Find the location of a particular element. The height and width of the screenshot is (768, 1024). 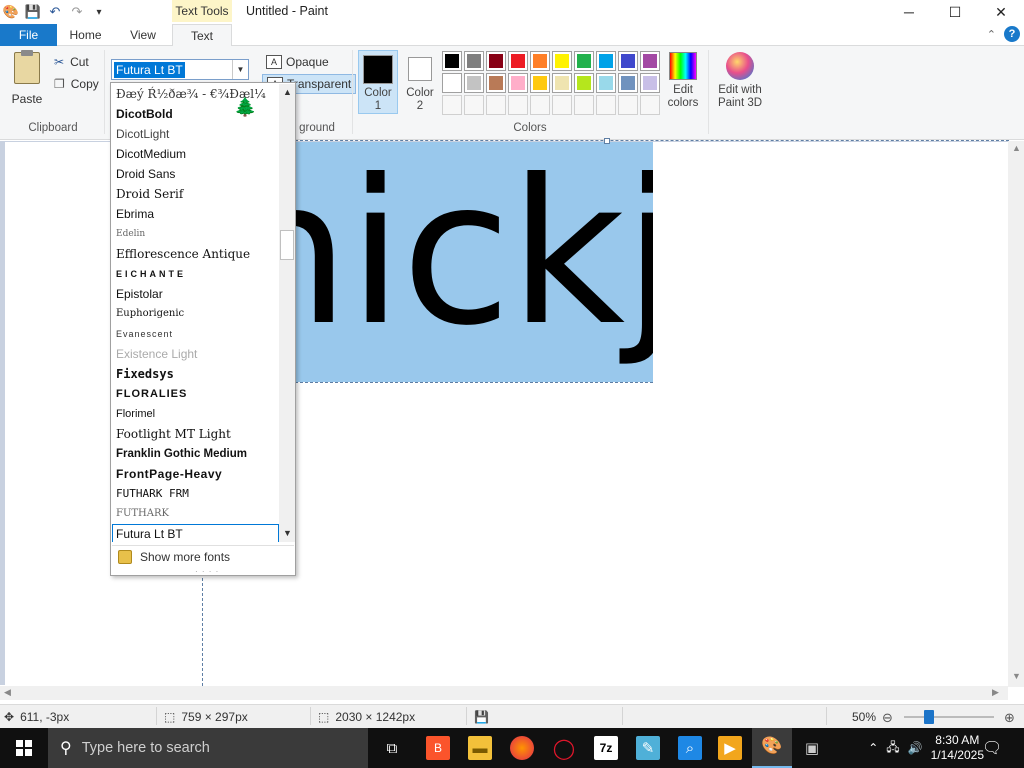

clock: 8:30 AM 1/14/2025 is located at coordinates (957, 748).